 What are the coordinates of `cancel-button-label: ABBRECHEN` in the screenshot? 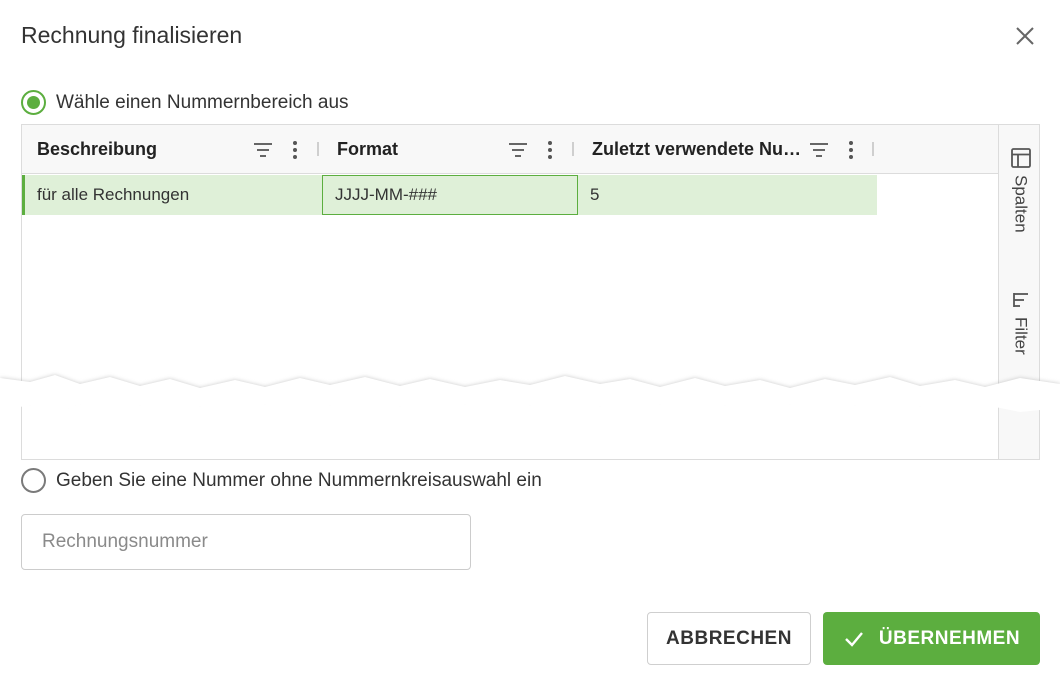 It's located at (729, 638).